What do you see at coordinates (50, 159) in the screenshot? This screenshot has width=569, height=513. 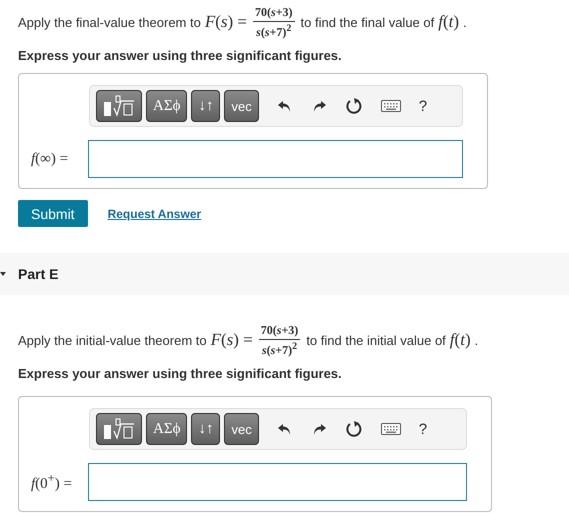 I see `answer-label: f(∞) =` at bounding box center [50, 159].